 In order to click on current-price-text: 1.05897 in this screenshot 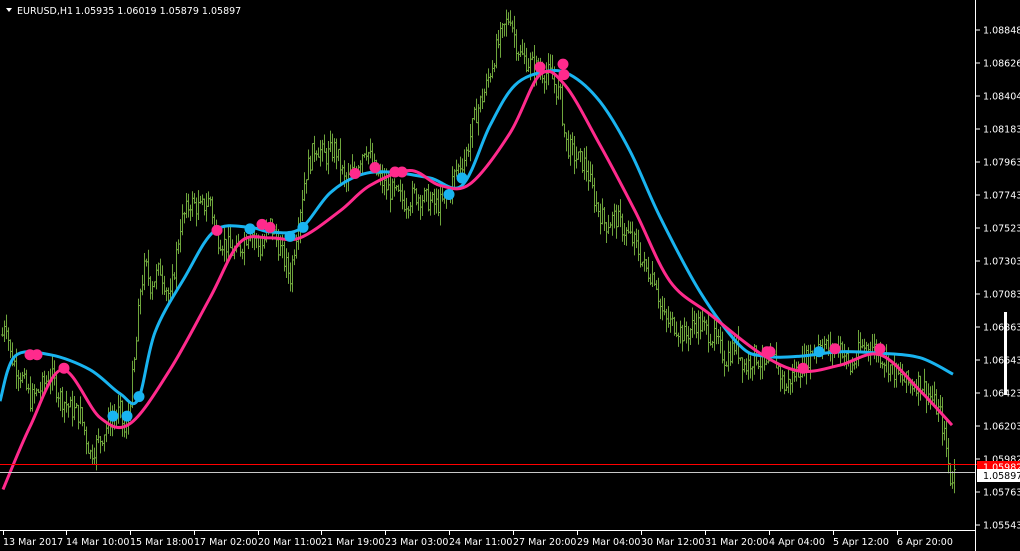, I will do `click(1001, 476)`.